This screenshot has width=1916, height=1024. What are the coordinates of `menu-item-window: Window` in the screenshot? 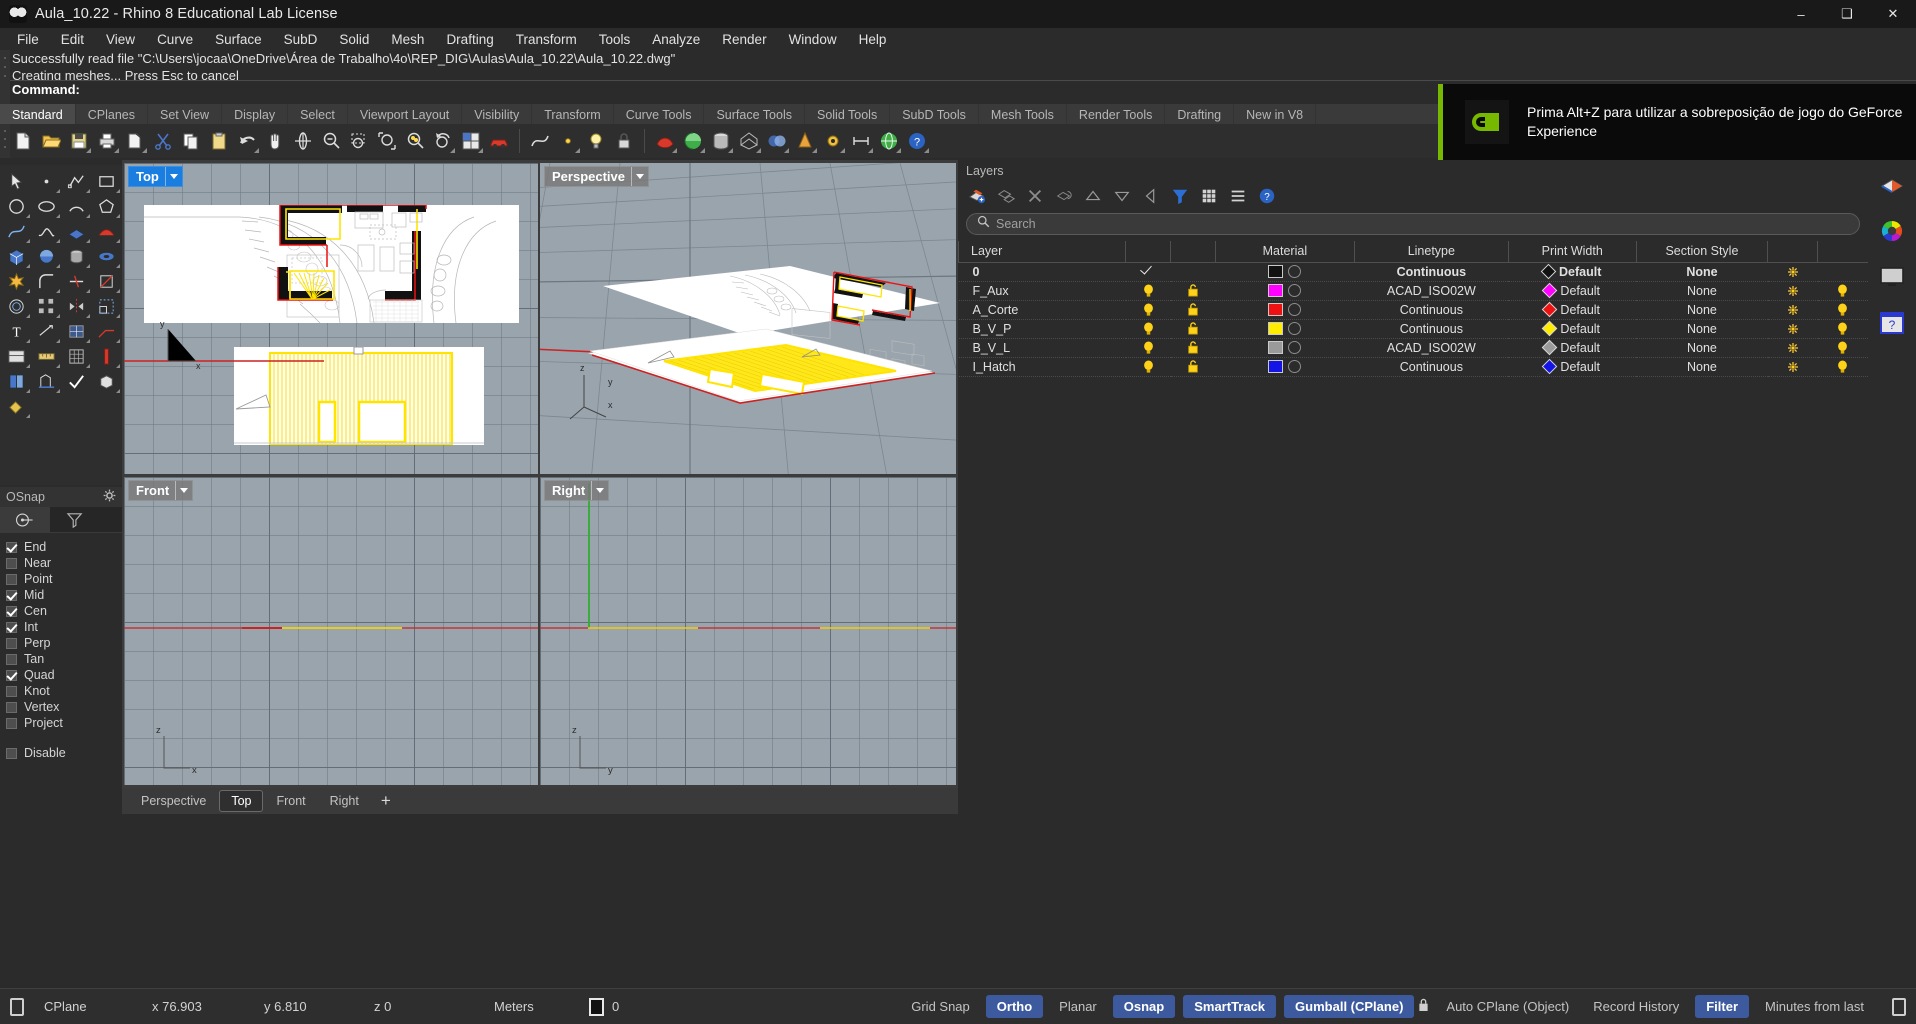 It's located at (813, 39).